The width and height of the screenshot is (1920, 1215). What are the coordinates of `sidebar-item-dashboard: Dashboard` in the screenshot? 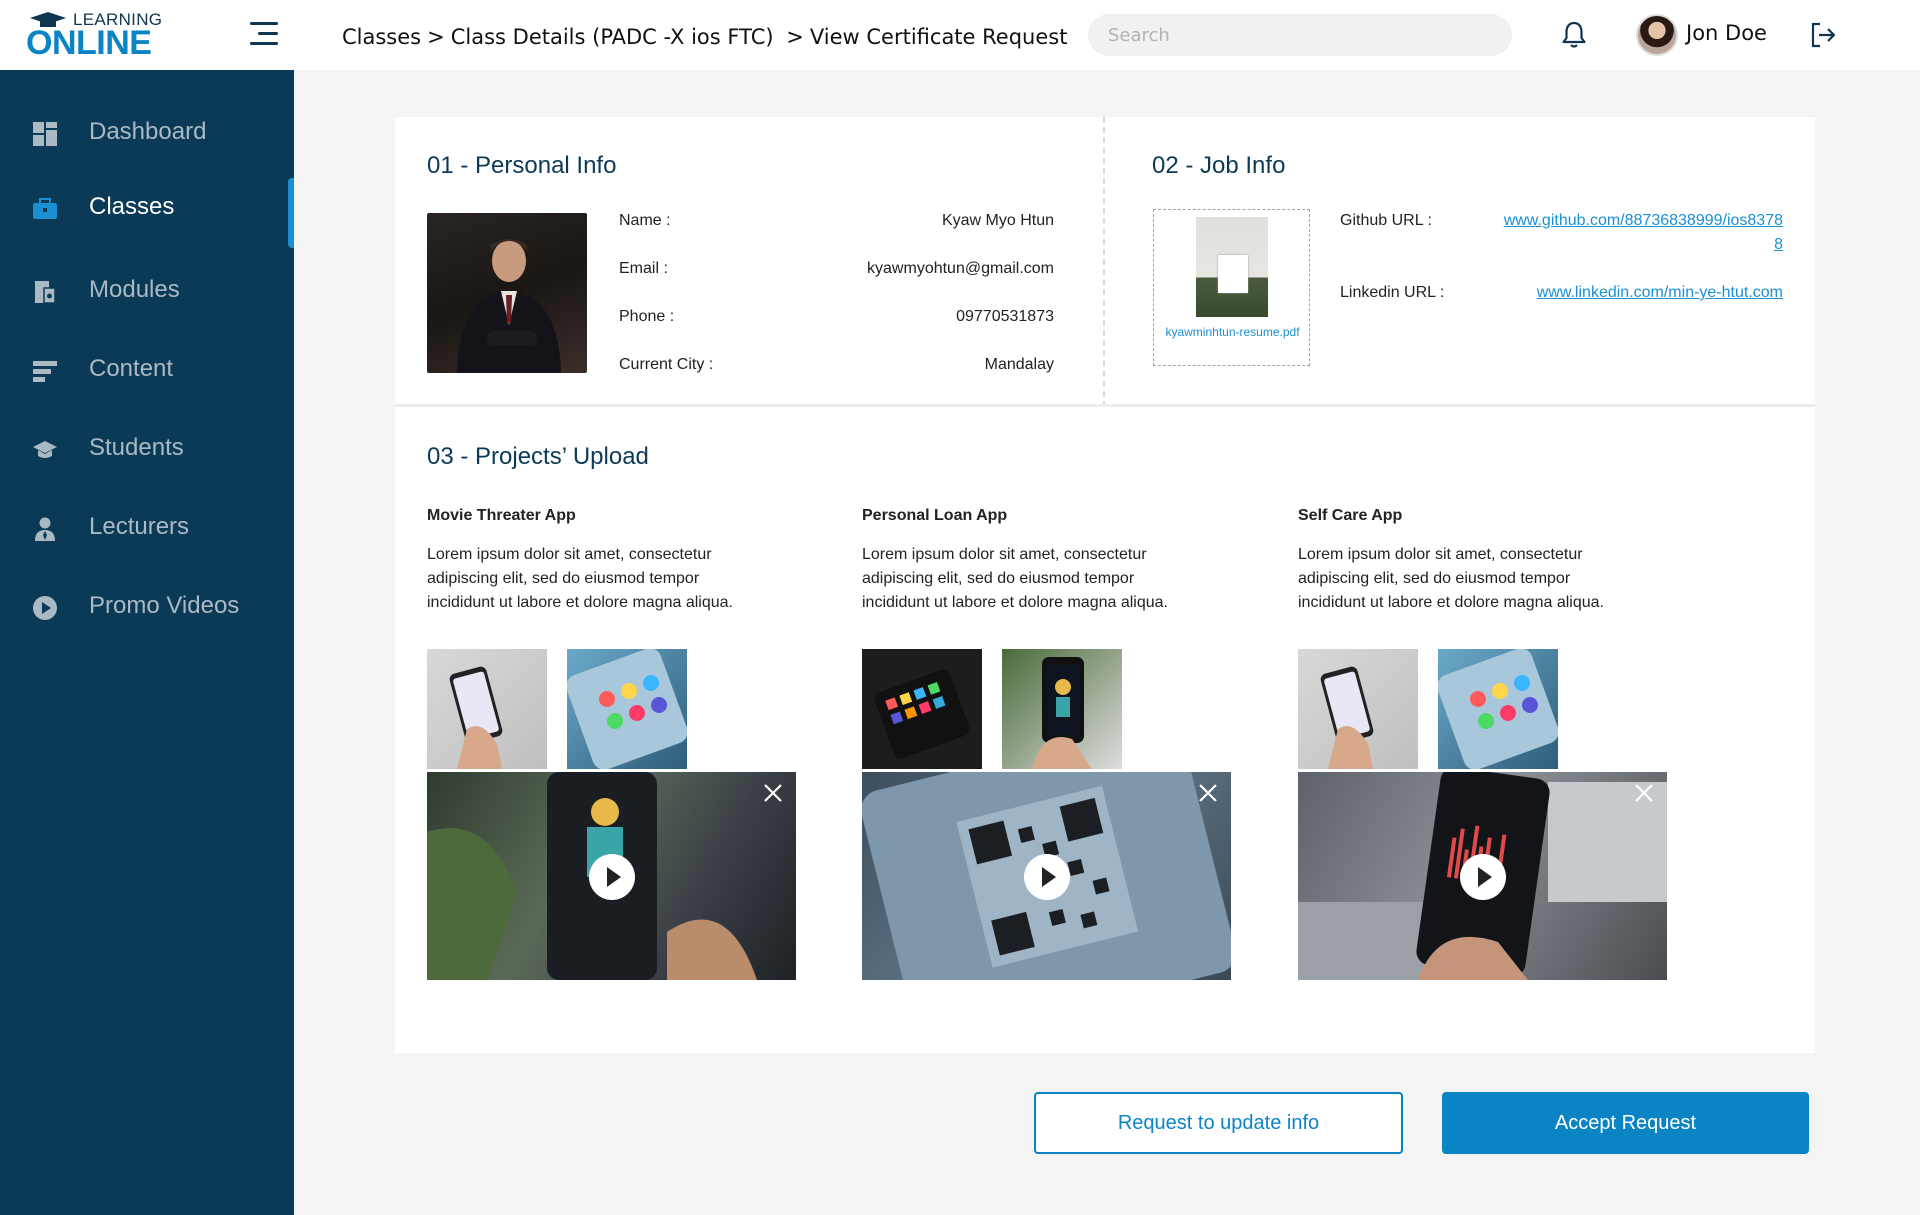 It's located at (147, 133).